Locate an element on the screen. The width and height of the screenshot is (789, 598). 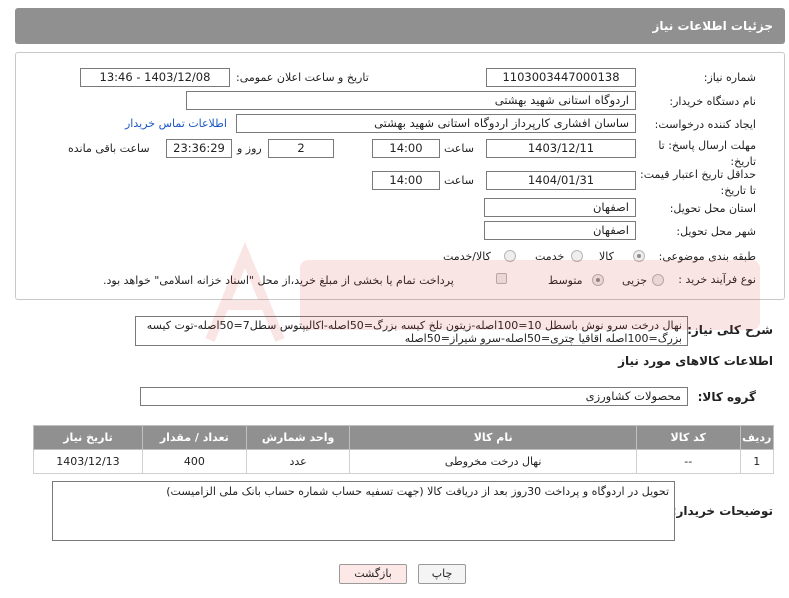
back-button: بازگشت is located at coordinates (373, 574).